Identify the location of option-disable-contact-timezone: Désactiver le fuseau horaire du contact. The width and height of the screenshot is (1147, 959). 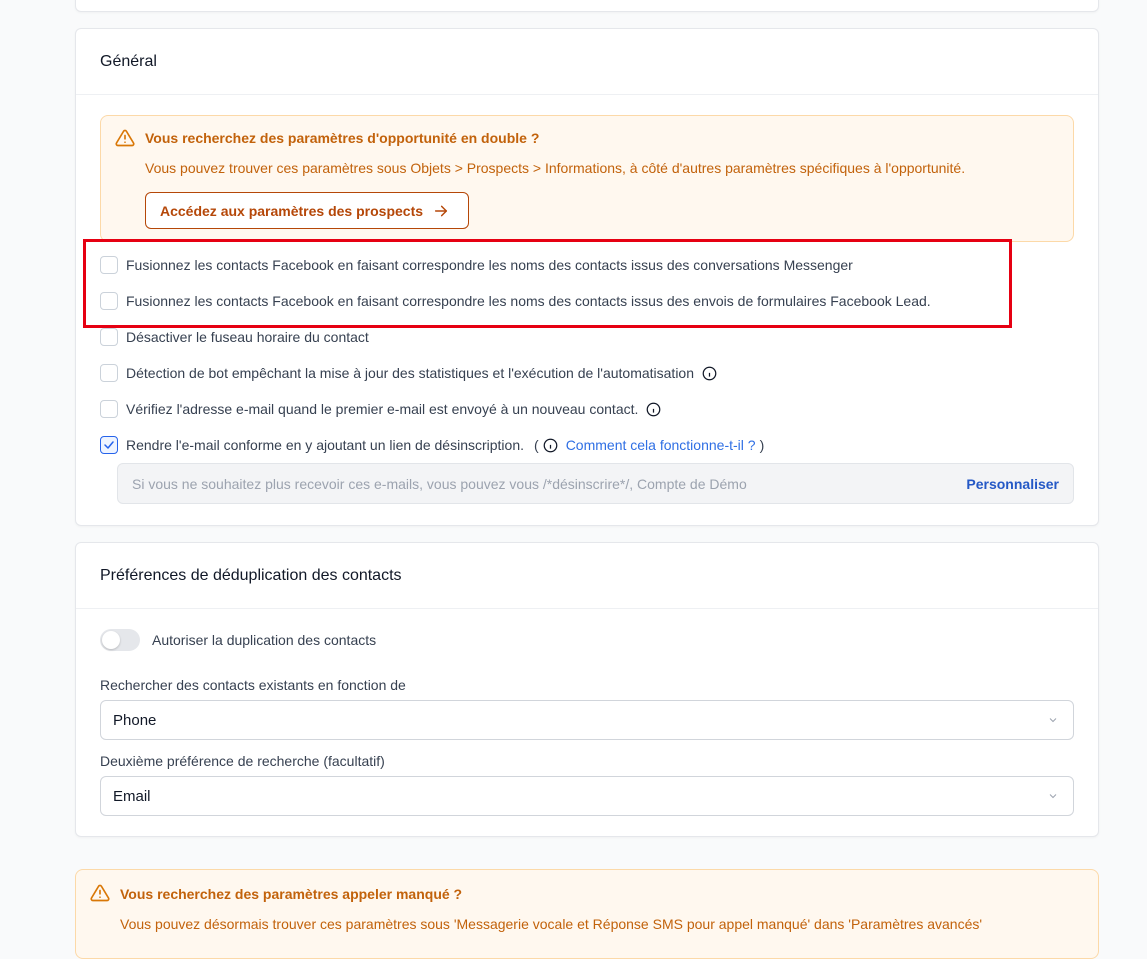
(234, 337).